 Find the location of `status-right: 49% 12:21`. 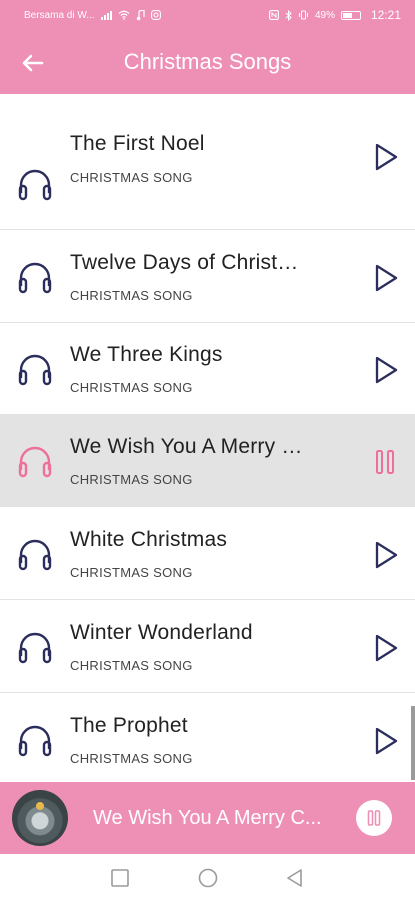

status-right: 49% 12:21 is located at coordinates (335, 15).